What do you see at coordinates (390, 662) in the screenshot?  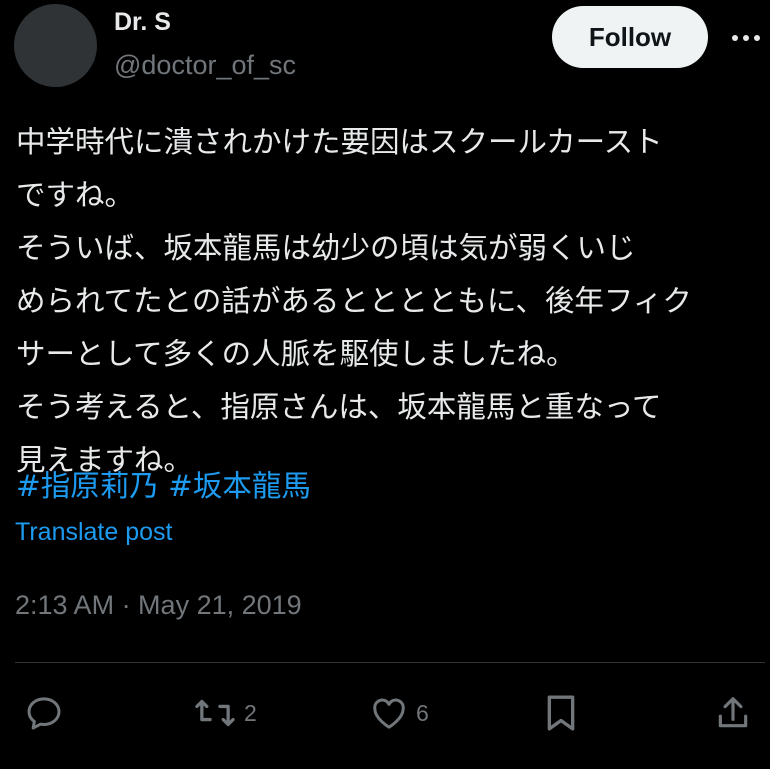 I see `divider` at bounding box center [390, 662].